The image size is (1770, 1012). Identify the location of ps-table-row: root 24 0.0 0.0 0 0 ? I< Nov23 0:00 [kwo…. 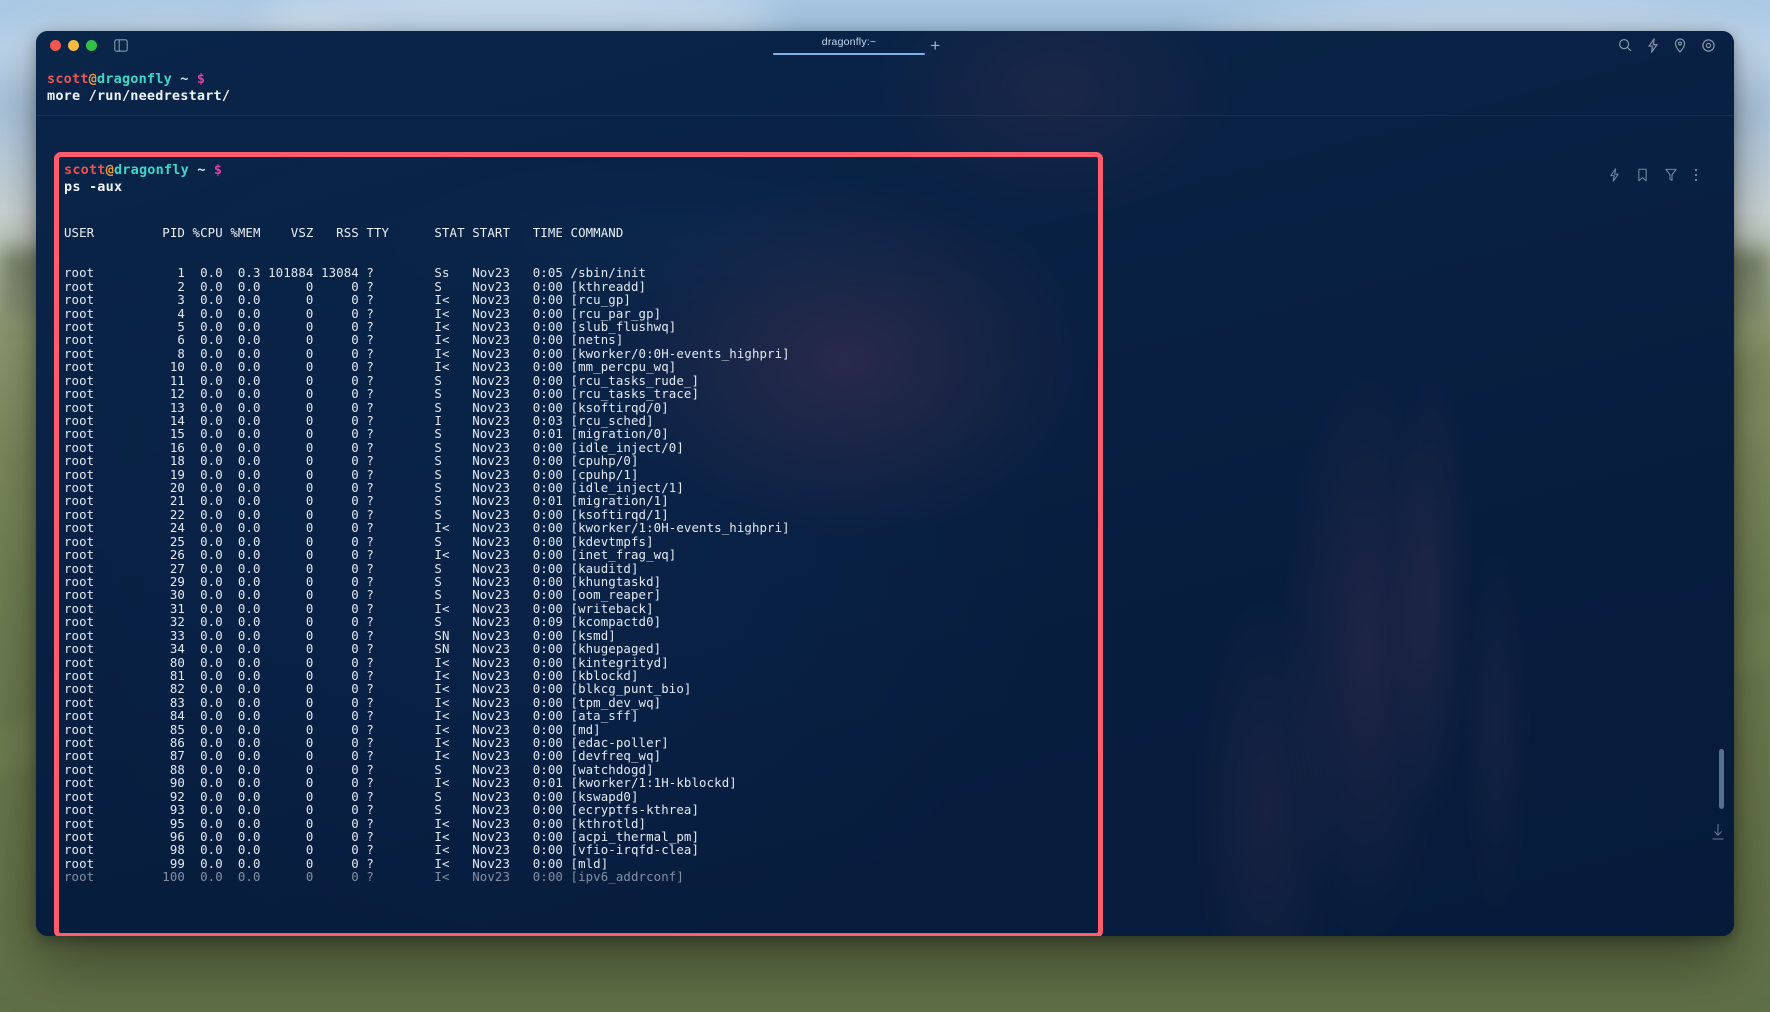
(427, 528).